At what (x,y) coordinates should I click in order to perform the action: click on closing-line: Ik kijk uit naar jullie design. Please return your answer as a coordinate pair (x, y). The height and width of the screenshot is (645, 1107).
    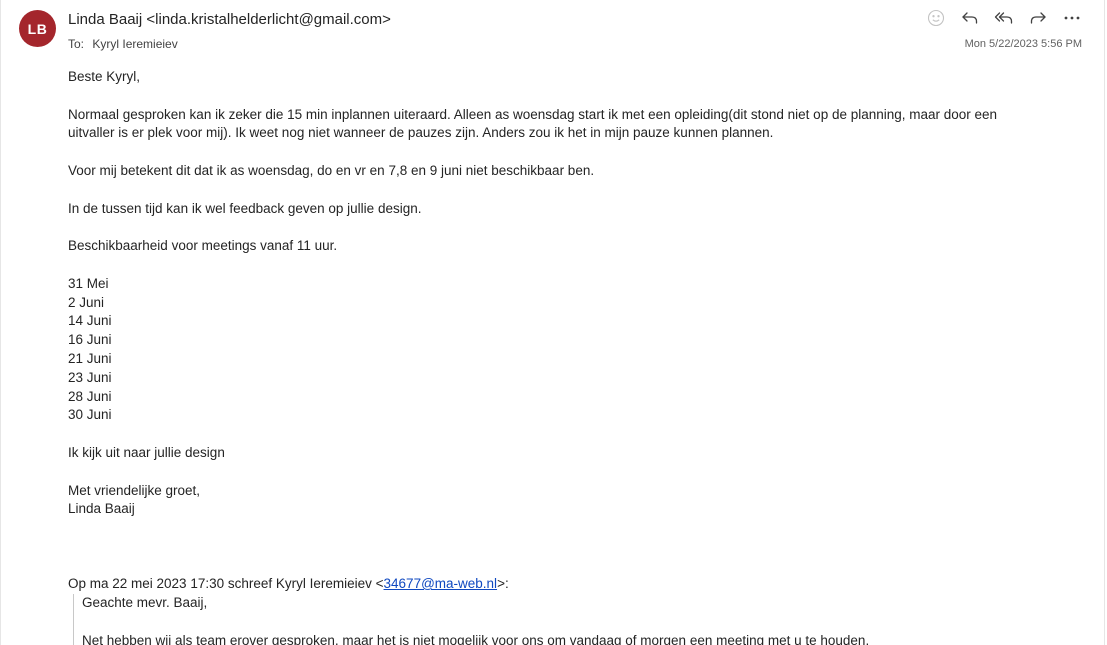
    Looking at the image, I should click on (146, 452).